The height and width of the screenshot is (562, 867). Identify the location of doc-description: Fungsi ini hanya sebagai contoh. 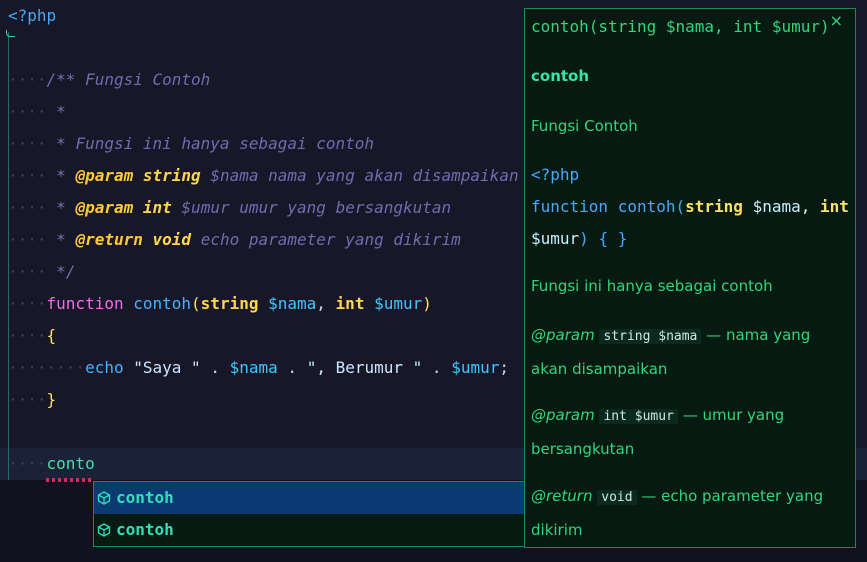
(652, 286).